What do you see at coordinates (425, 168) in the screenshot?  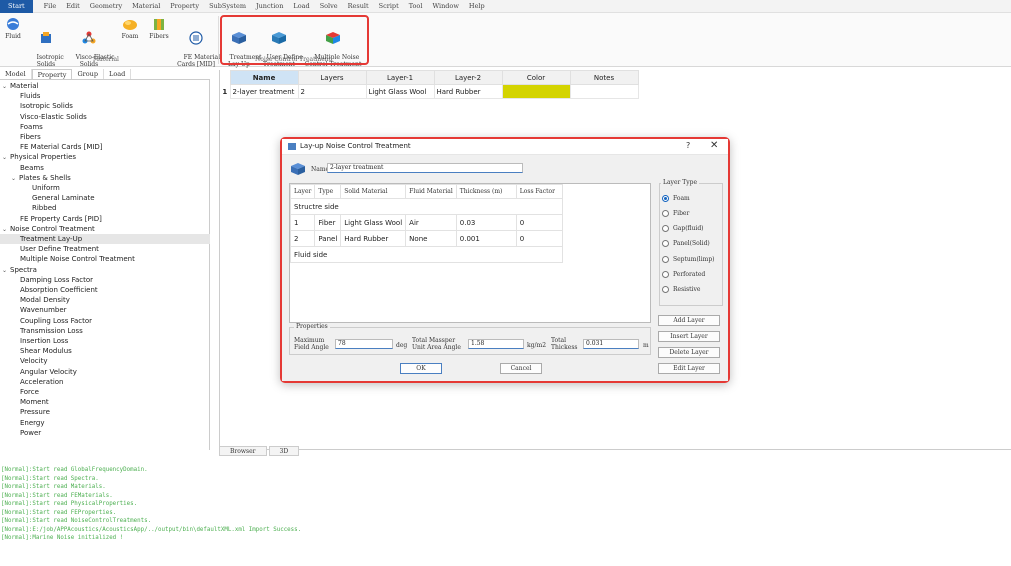 I see `name-input: 2-layer treatment` at bounding box center [425, 168].